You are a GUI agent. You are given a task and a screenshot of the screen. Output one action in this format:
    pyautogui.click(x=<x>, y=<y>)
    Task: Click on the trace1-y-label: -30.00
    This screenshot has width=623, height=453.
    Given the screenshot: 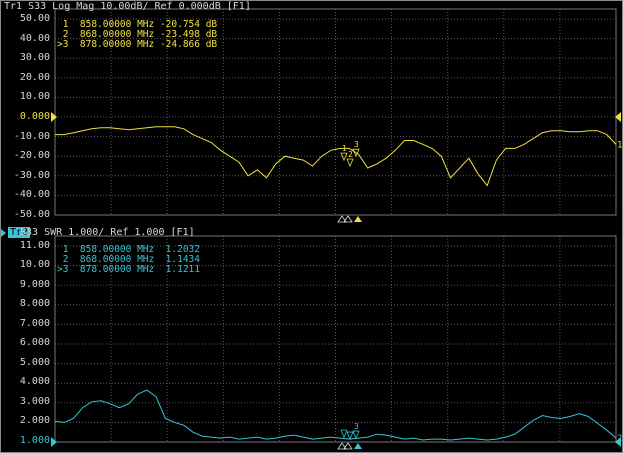 What is the action you would take?
    pyautogui.click(x=31, y=175)
    